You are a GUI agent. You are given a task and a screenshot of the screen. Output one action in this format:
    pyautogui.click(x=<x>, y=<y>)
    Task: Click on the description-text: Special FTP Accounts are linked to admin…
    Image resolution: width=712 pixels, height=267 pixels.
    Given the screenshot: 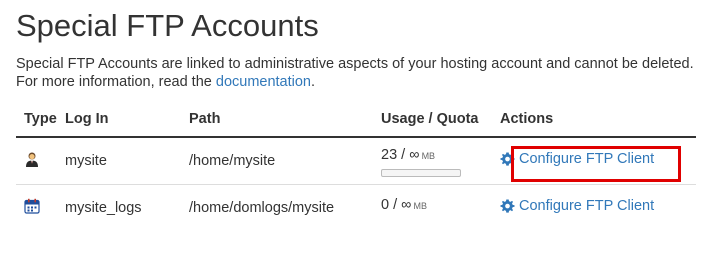 What is the action you would take?
    pyautogui.click(x=355, y=73)
    